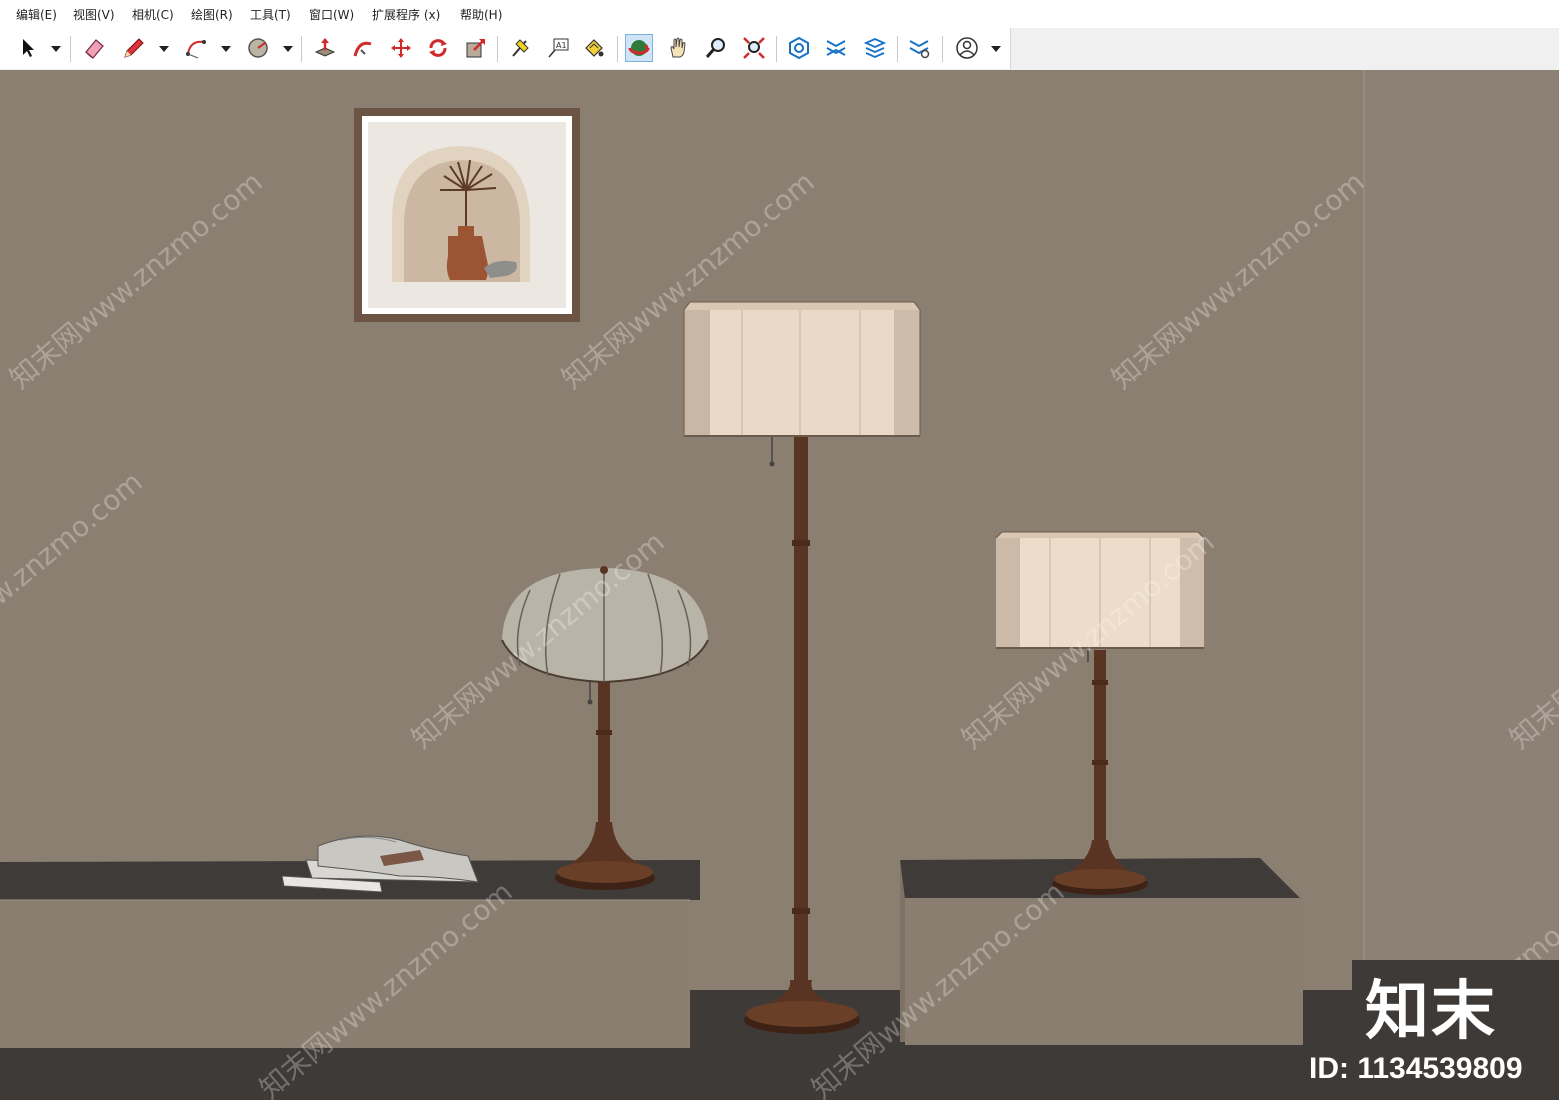 The width and height of the screenshot is (1559, 1100). Describe the element at coordinates (270, 14) in the screenshot. I see `menu-tools: 工具(T)` at that location.